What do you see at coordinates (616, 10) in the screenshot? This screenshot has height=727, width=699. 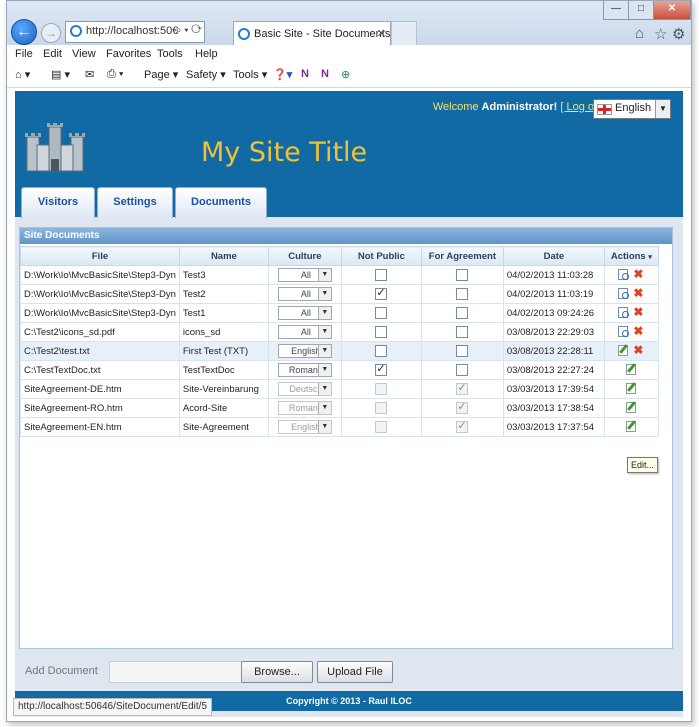 I see `minimize-button: —` at bounding box center [616, 10].